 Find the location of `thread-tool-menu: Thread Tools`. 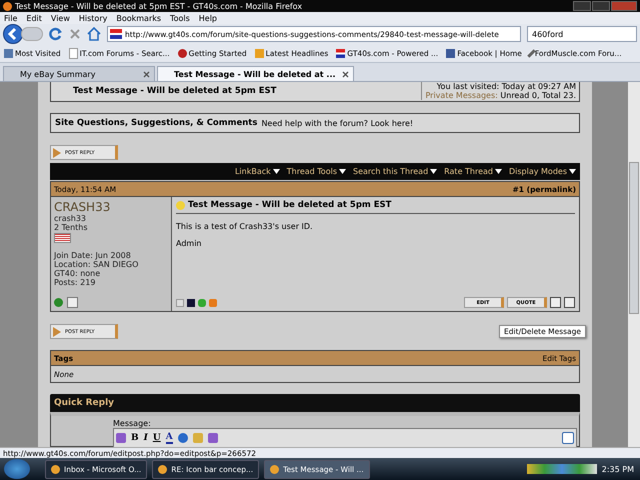

thread-tool-menu: Thread Tools is located at coordinates (316, 171).